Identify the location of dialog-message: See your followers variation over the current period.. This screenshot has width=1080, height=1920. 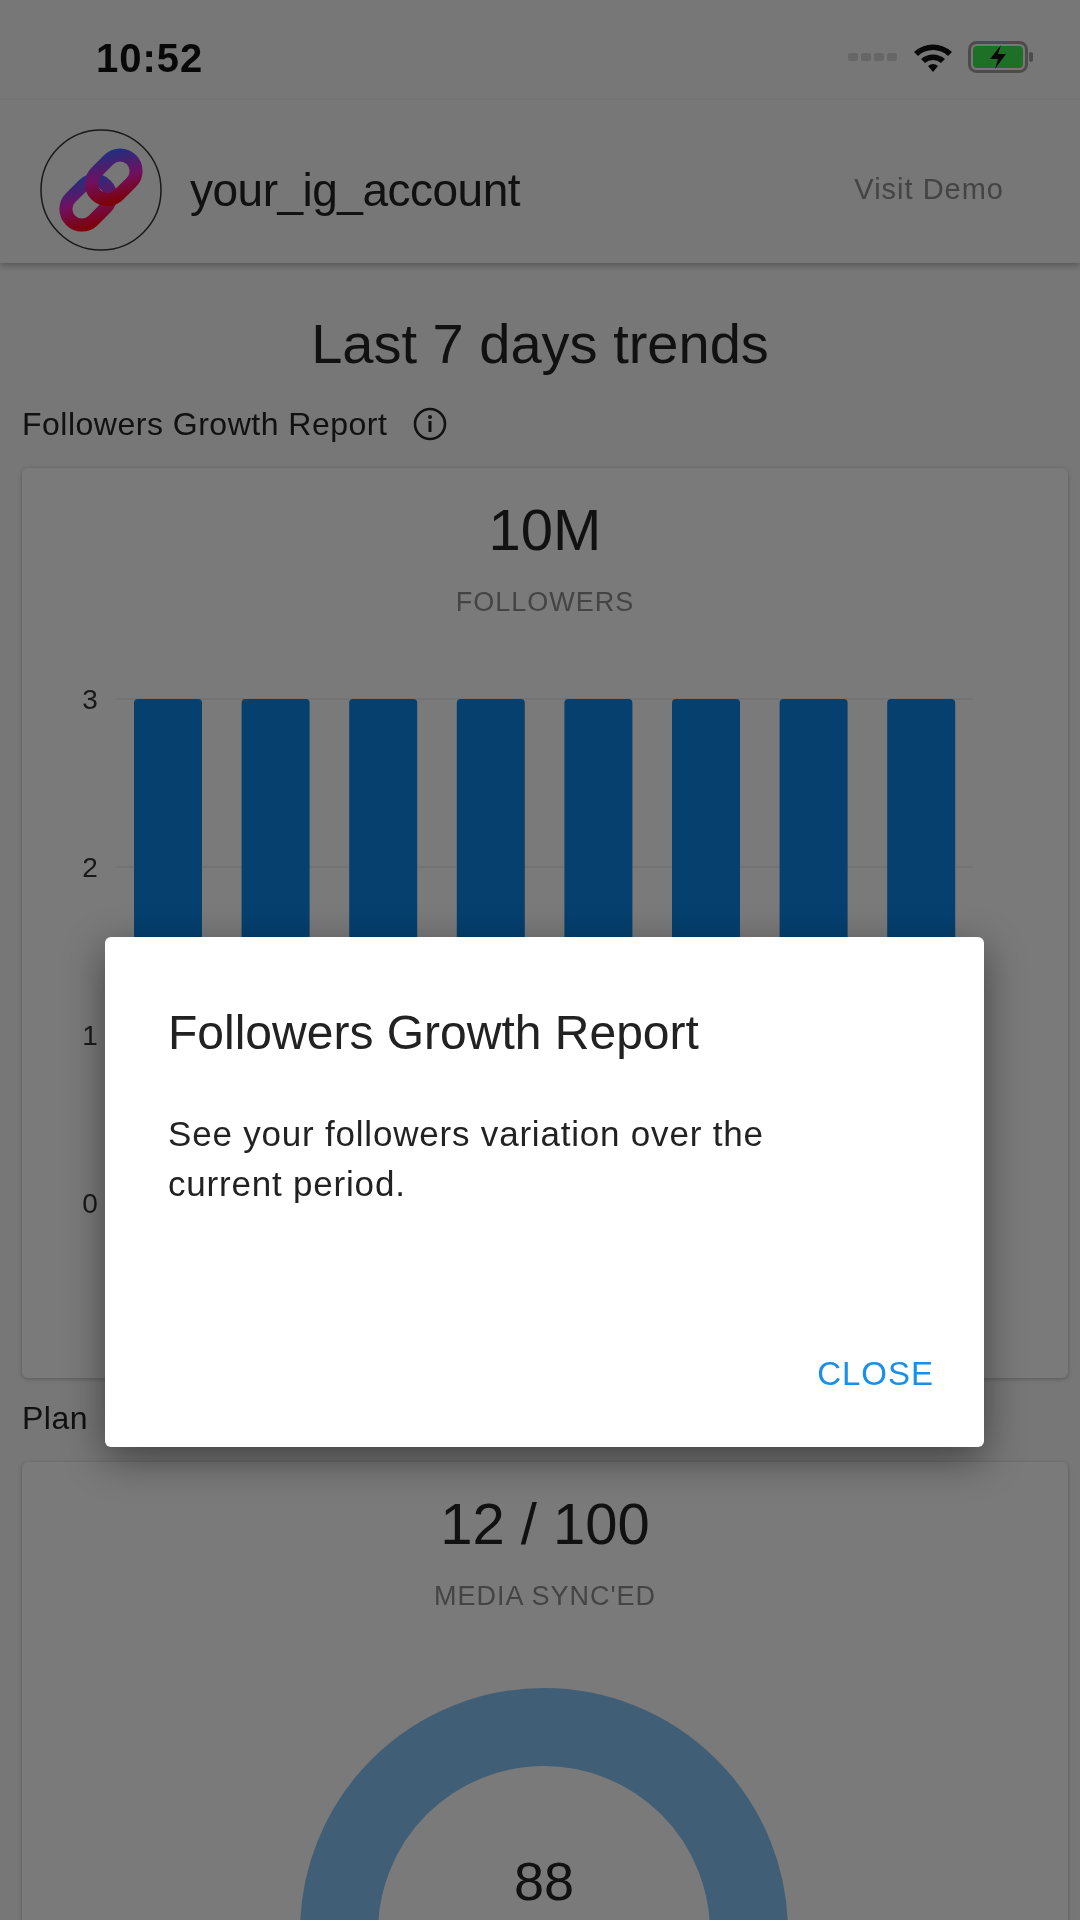
(466, 1159).